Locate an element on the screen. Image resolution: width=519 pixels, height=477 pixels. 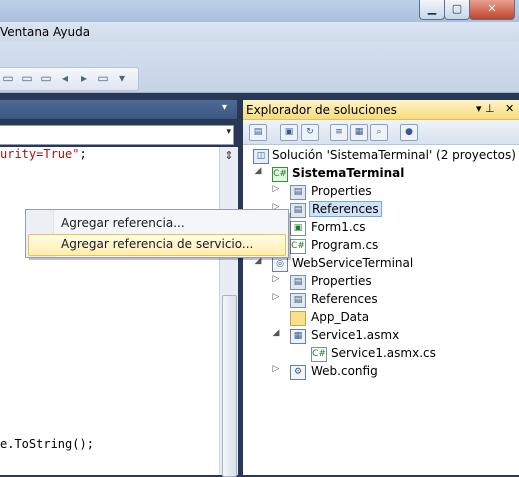
member-dropdown: ▾ is located at coordinates (117, 135).